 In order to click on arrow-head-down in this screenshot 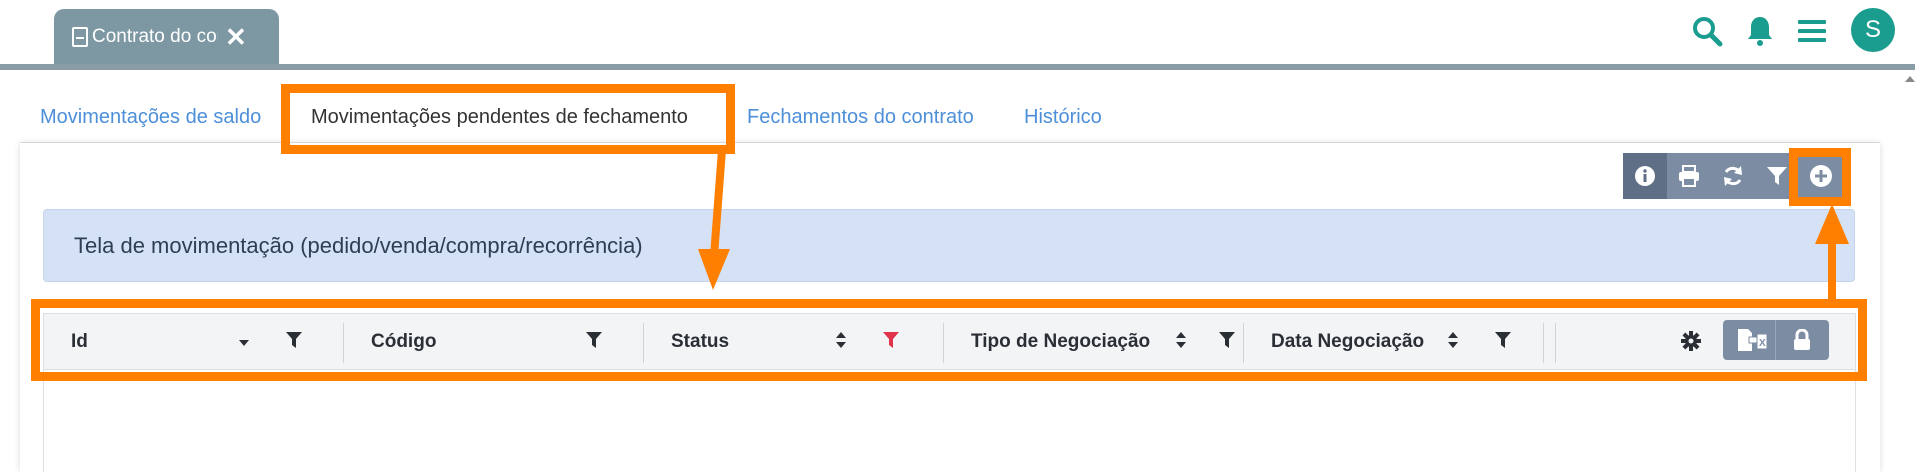, I will do `click(714, 269)`.